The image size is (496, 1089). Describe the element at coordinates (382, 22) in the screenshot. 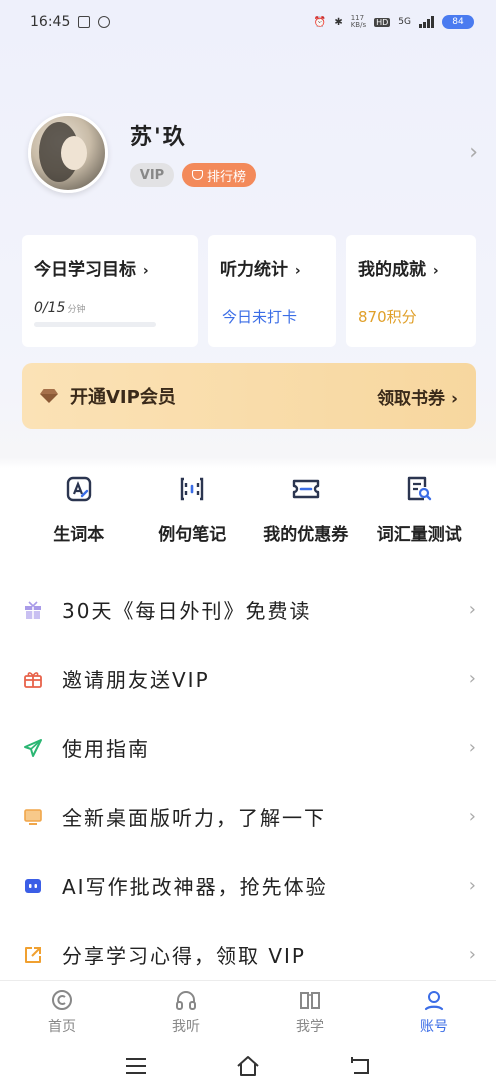

I see `hd-badge: HD` at that location.